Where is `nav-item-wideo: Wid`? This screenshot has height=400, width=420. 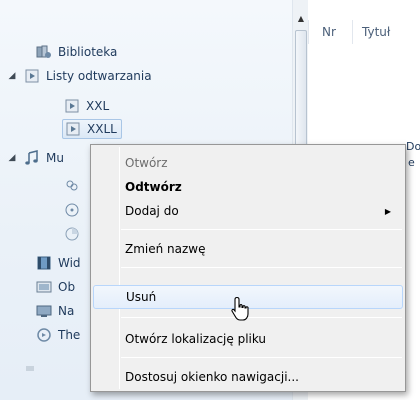 nav-item-wideo: Wid is located at coordinates (52, 263).